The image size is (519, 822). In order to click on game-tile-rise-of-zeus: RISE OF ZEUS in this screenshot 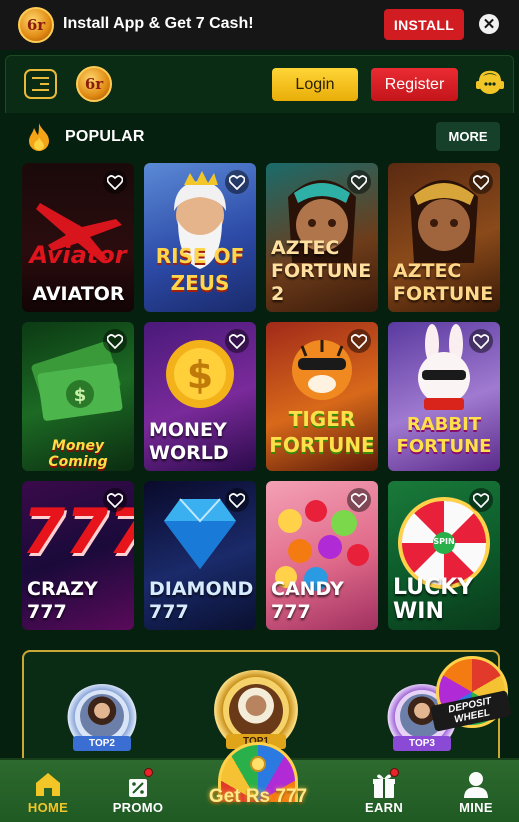, I will do `click(200, 237)`.